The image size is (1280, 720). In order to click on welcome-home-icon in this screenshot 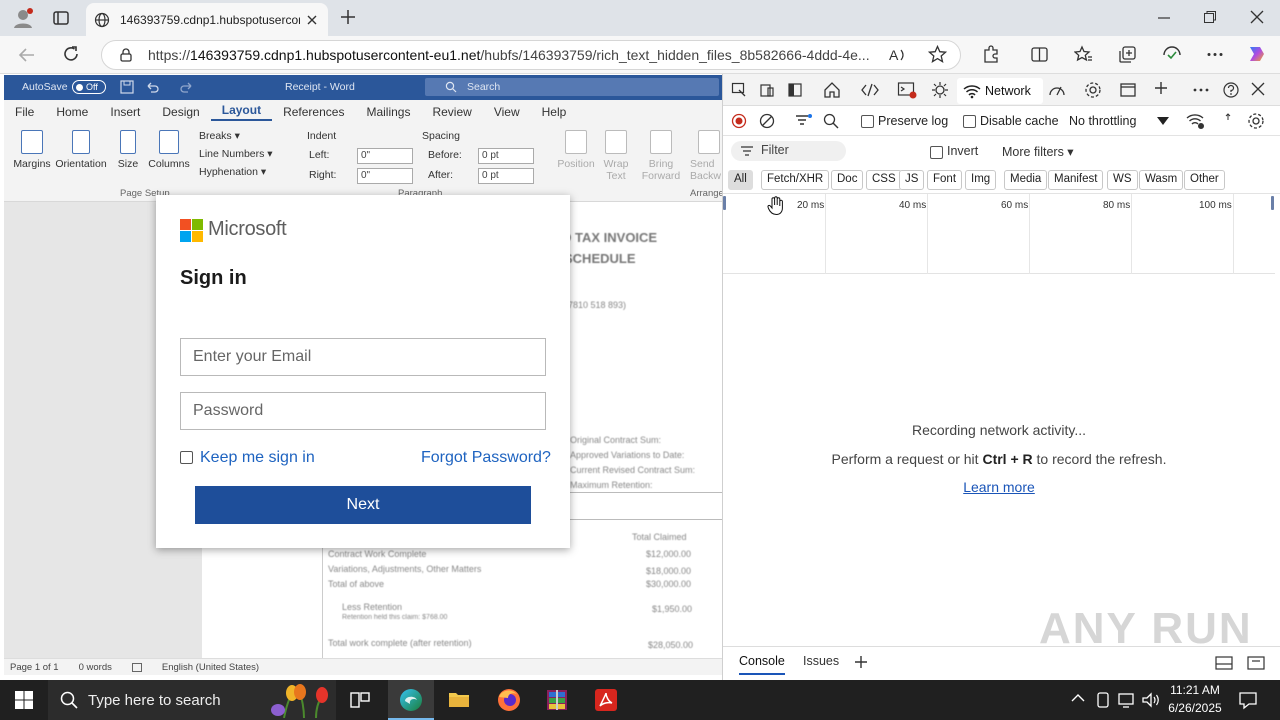, I will do `click(832, 90)`.